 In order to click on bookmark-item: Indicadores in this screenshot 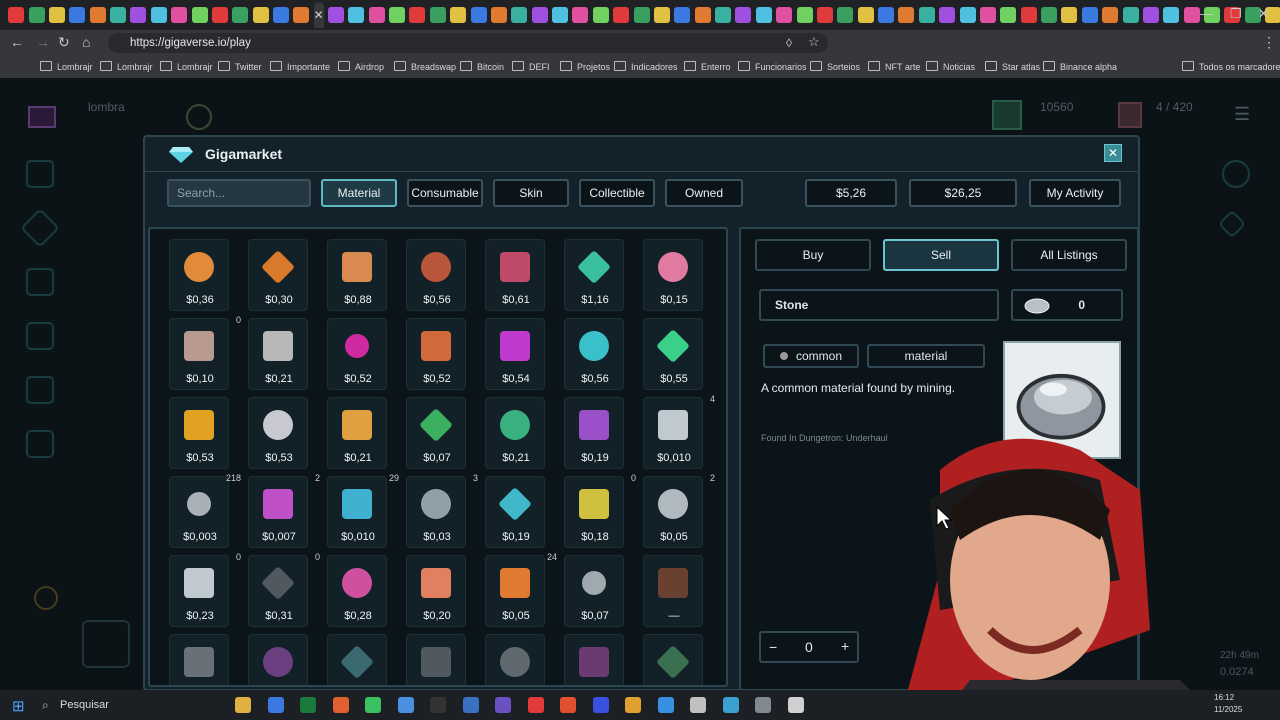, I will do `click(646, 66)`.